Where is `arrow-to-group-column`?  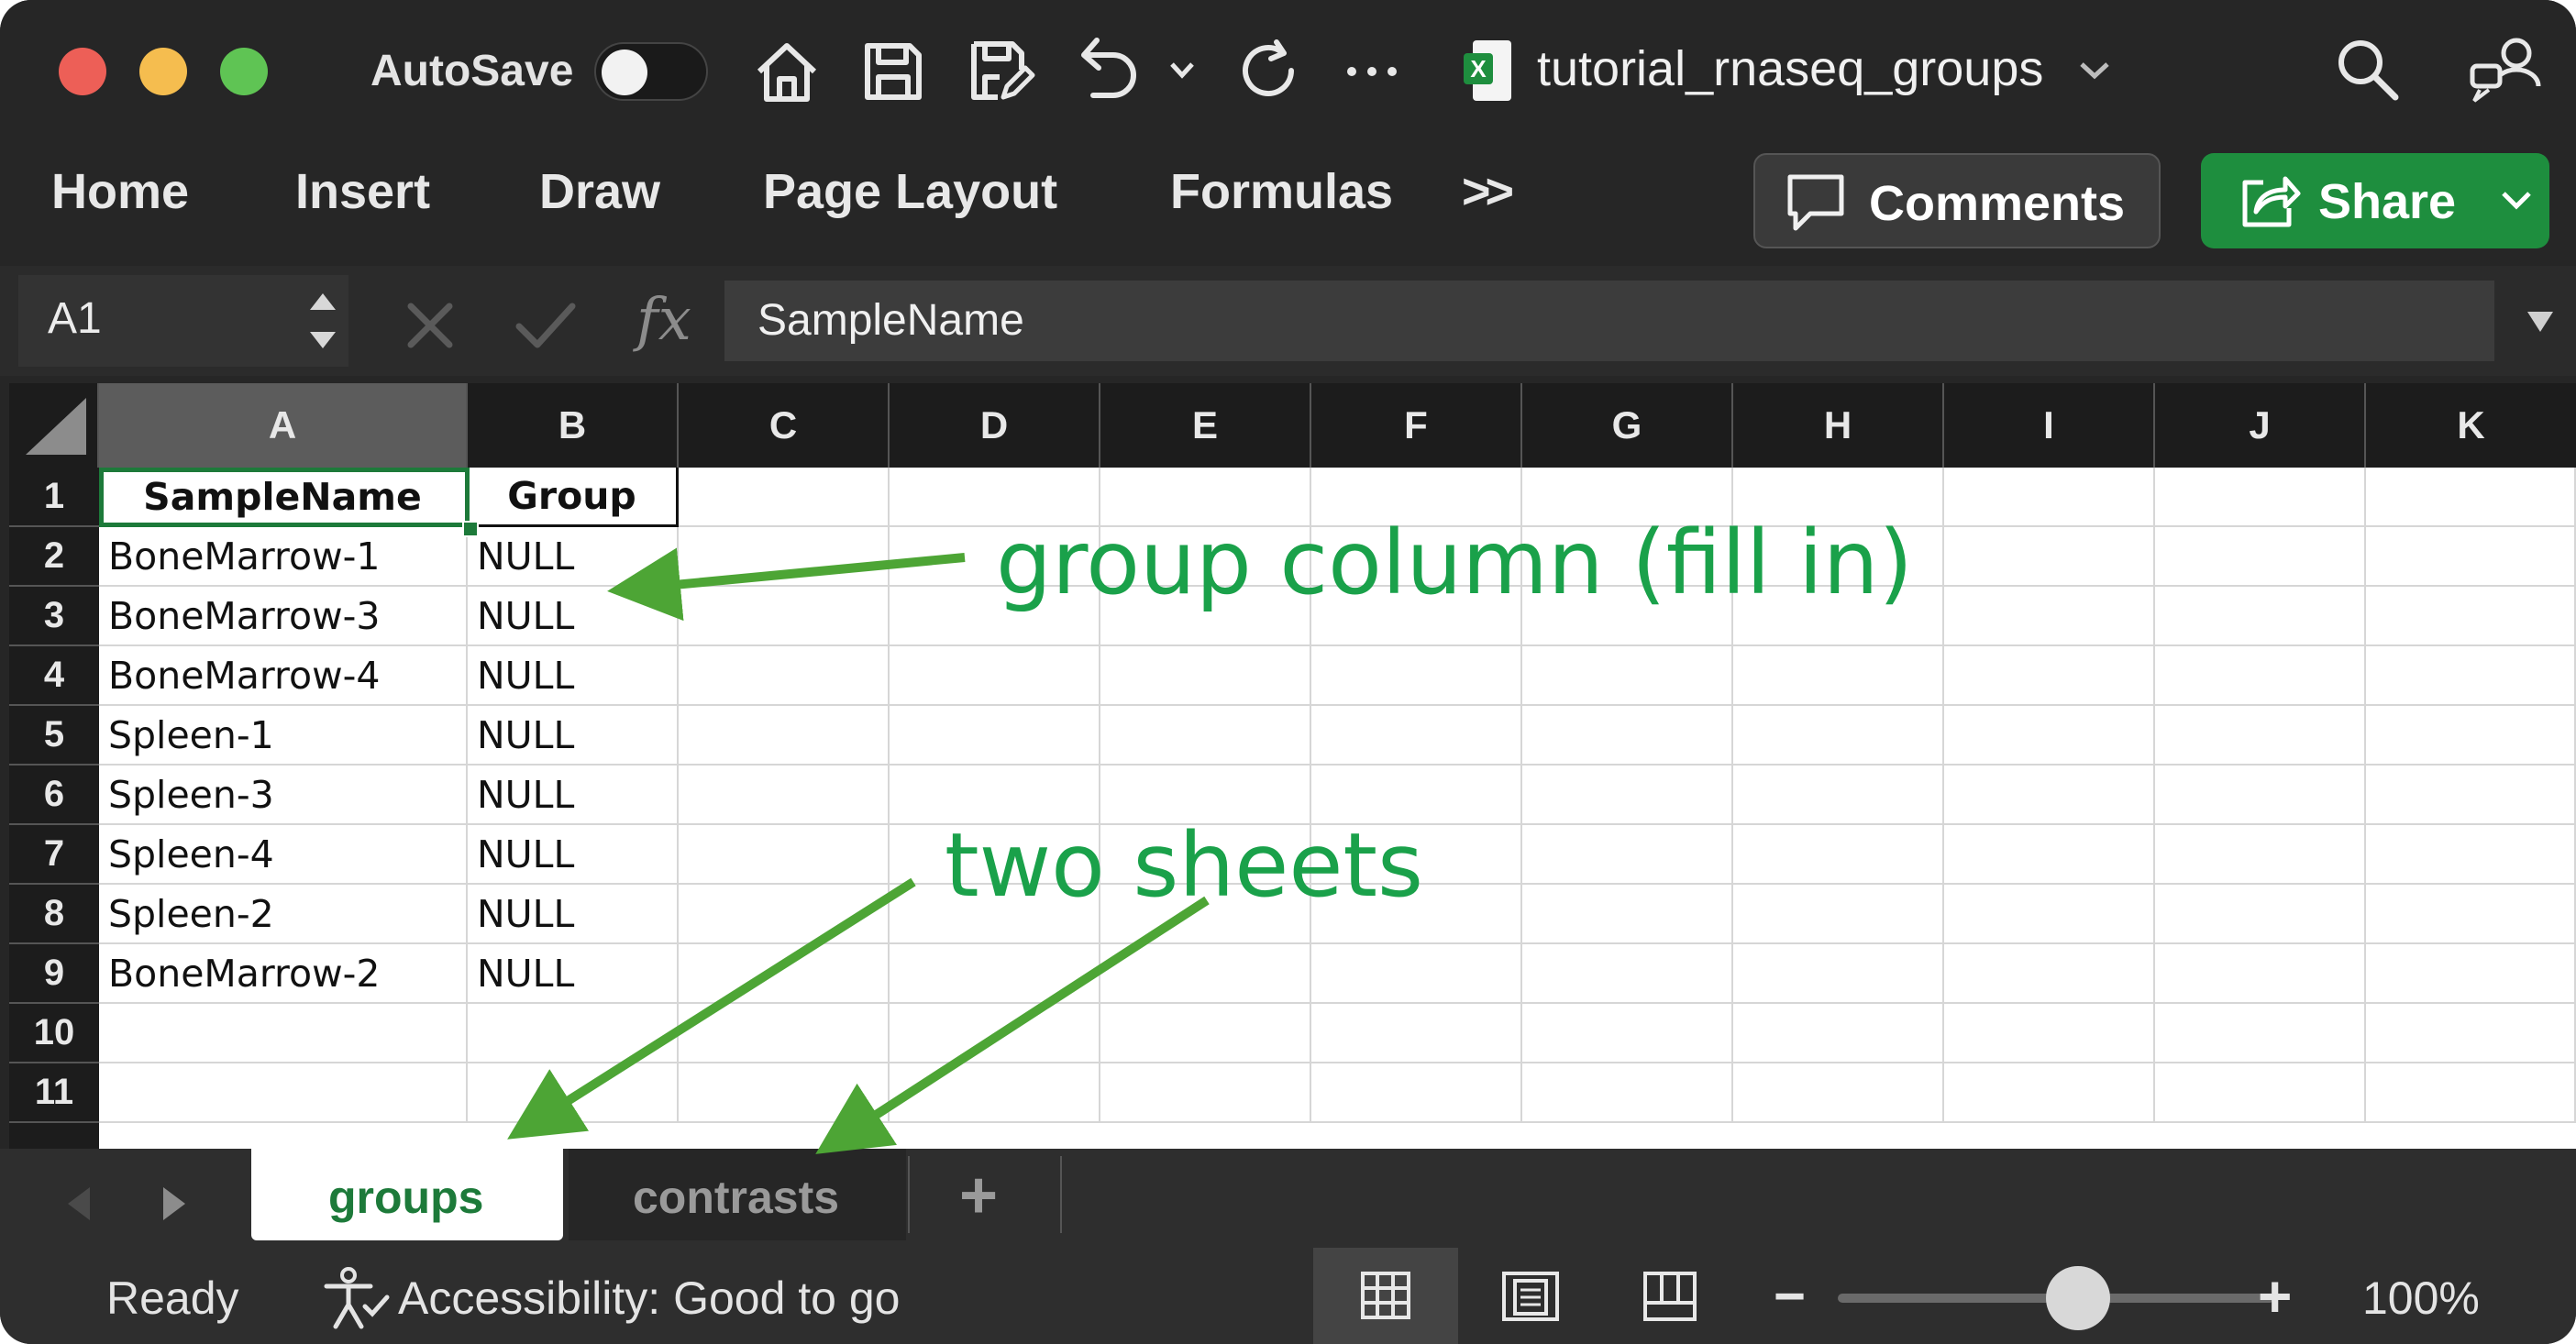
arrow-to-group-column is located at coordinates (786, 584).